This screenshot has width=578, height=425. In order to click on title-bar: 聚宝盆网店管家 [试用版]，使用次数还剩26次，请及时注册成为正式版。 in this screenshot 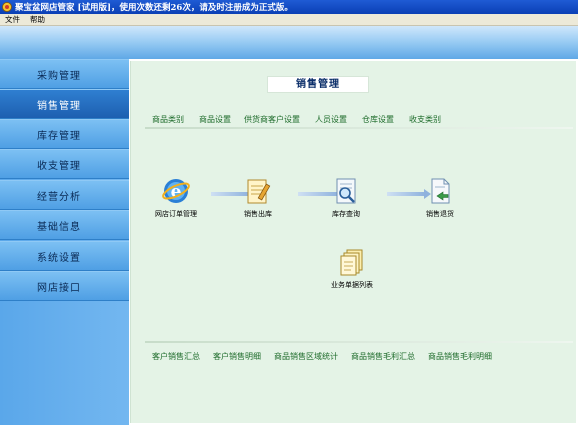, I will do `click(289, 7)`.